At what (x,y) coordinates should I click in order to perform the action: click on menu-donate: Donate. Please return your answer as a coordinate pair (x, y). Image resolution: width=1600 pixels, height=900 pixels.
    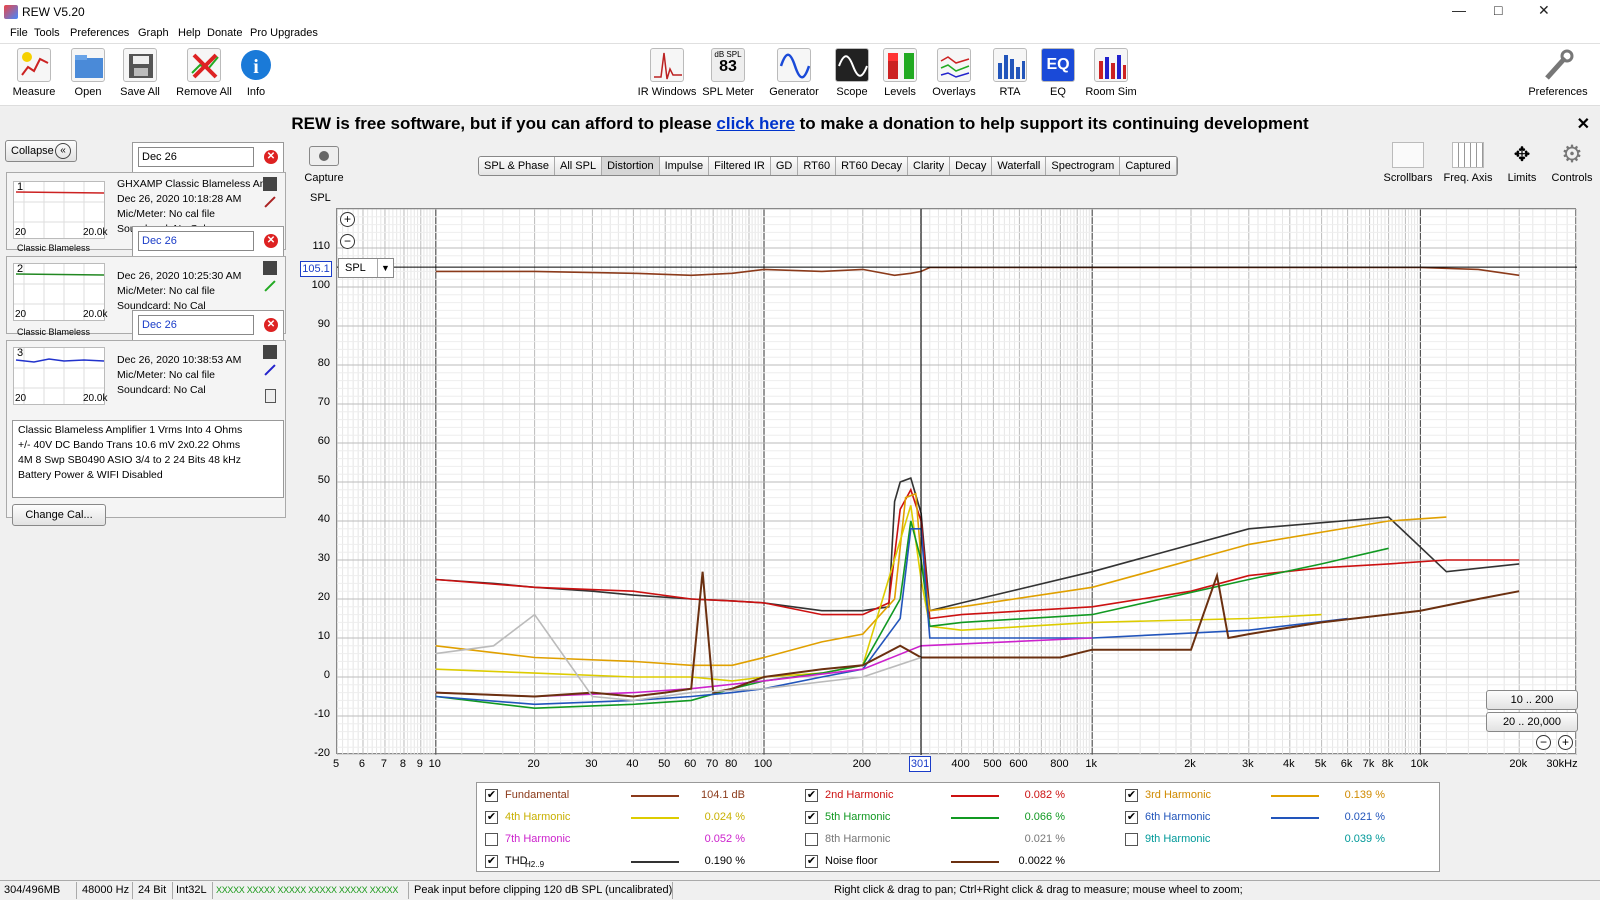
    Looking at the image, I should click on (224, 33).